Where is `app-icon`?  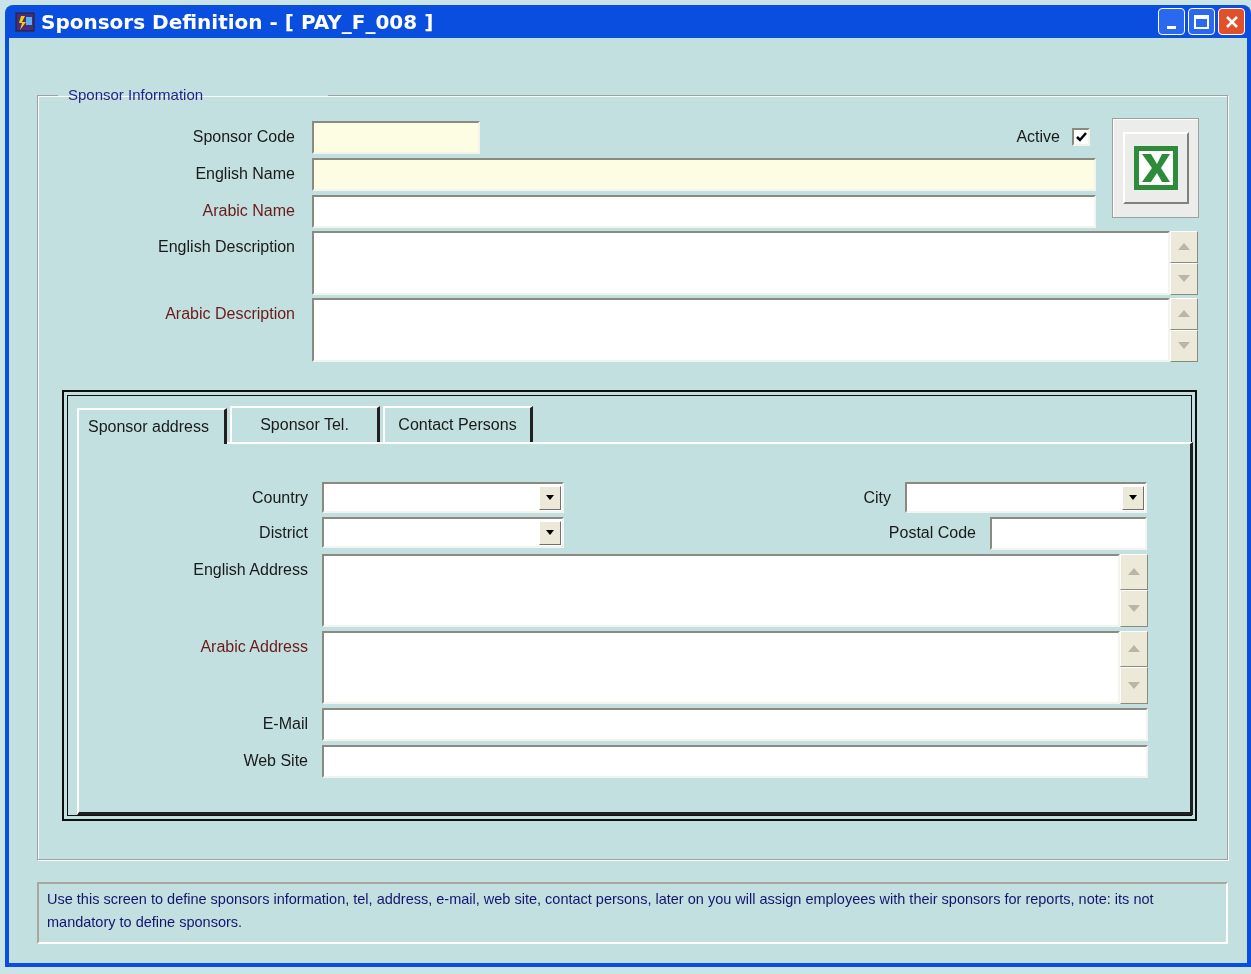 app-icon is located at coordinates (25, 21).